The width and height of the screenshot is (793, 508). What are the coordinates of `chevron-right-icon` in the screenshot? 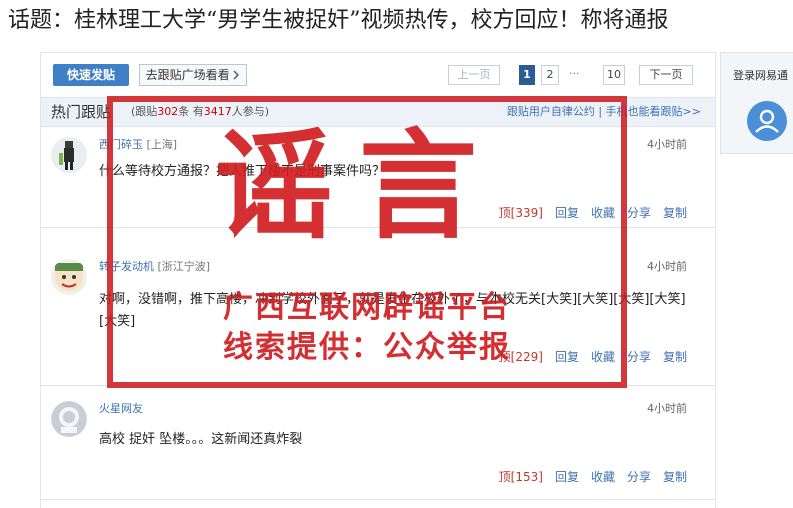 It's located at (236, 75).